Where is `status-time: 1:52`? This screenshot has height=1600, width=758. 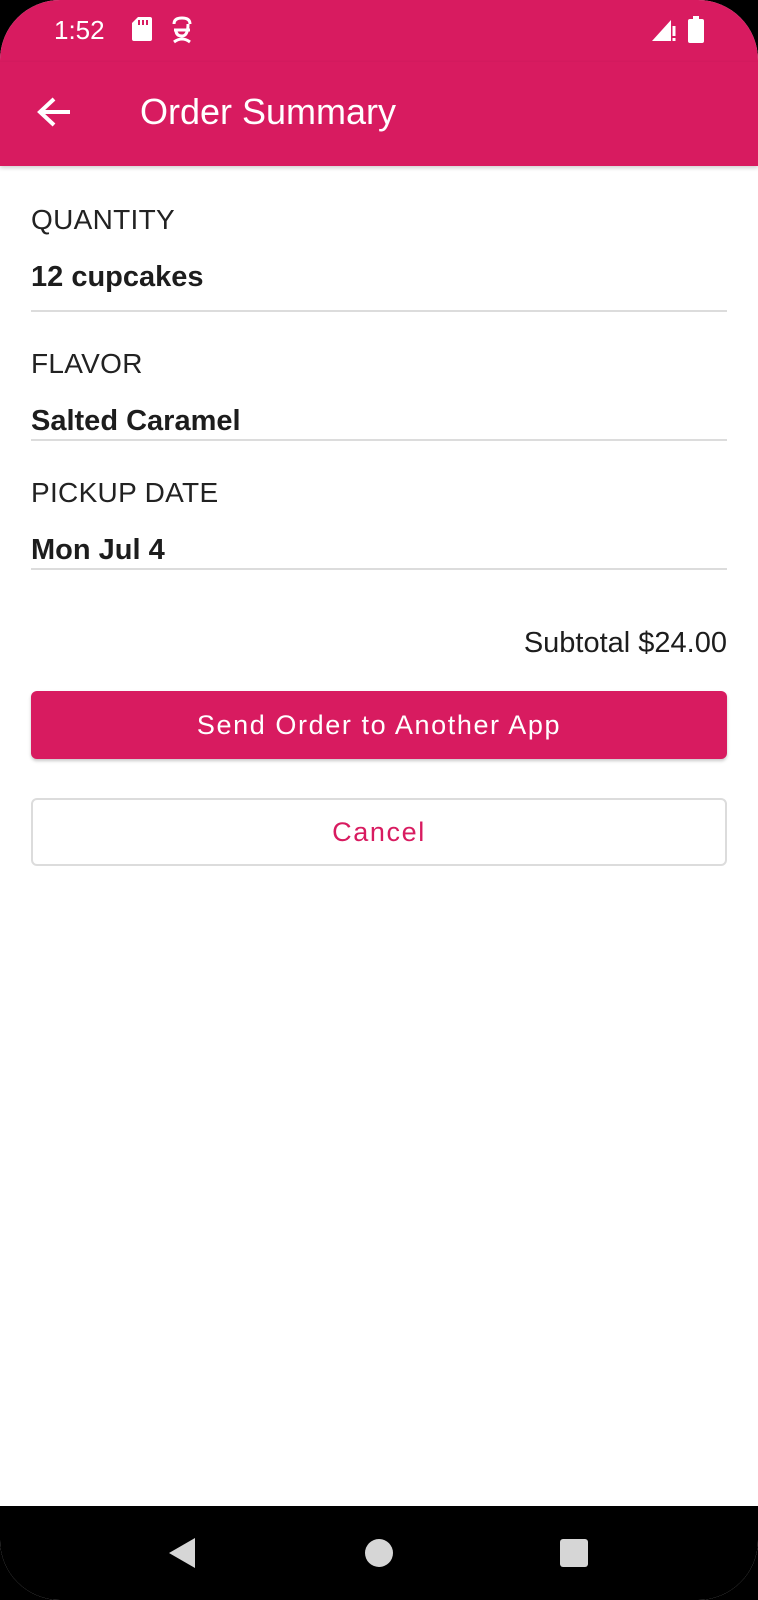 status-time: 1:52 is located at coordinates (79, 30).